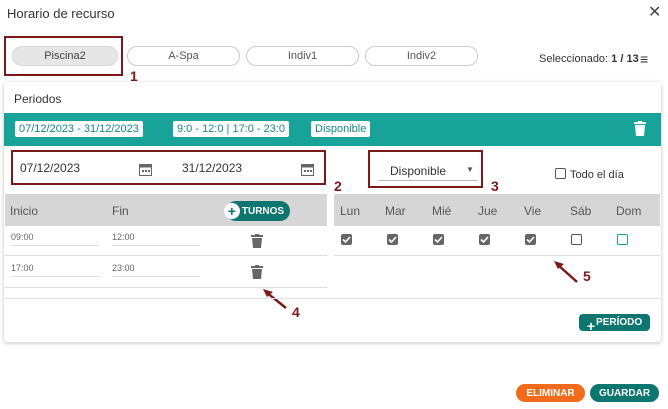  I want to click on checkbox-sab, so click(576, 239).